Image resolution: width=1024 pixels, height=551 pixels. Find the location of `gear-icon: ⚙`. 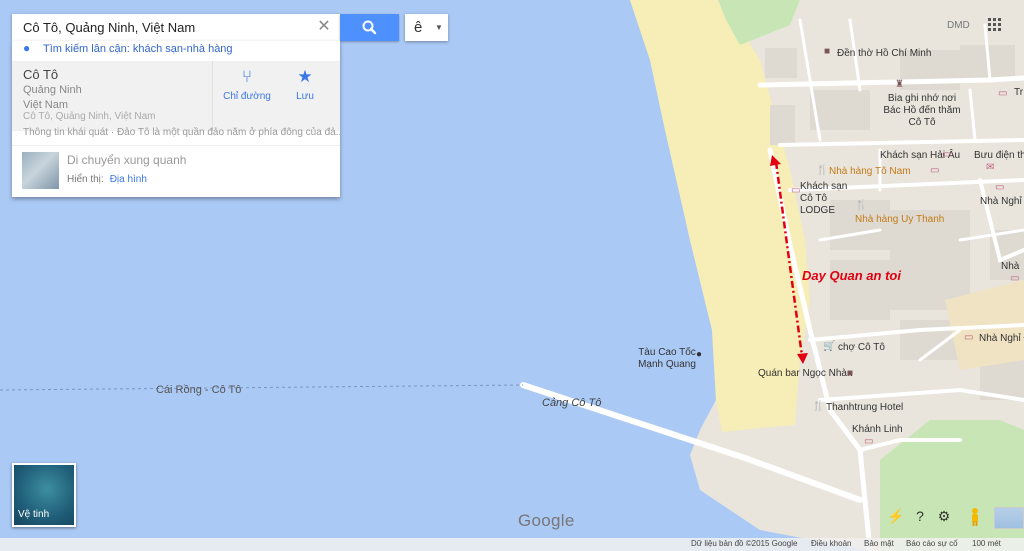

gear-icon: ⚙ is located at coordinates (944, 516).